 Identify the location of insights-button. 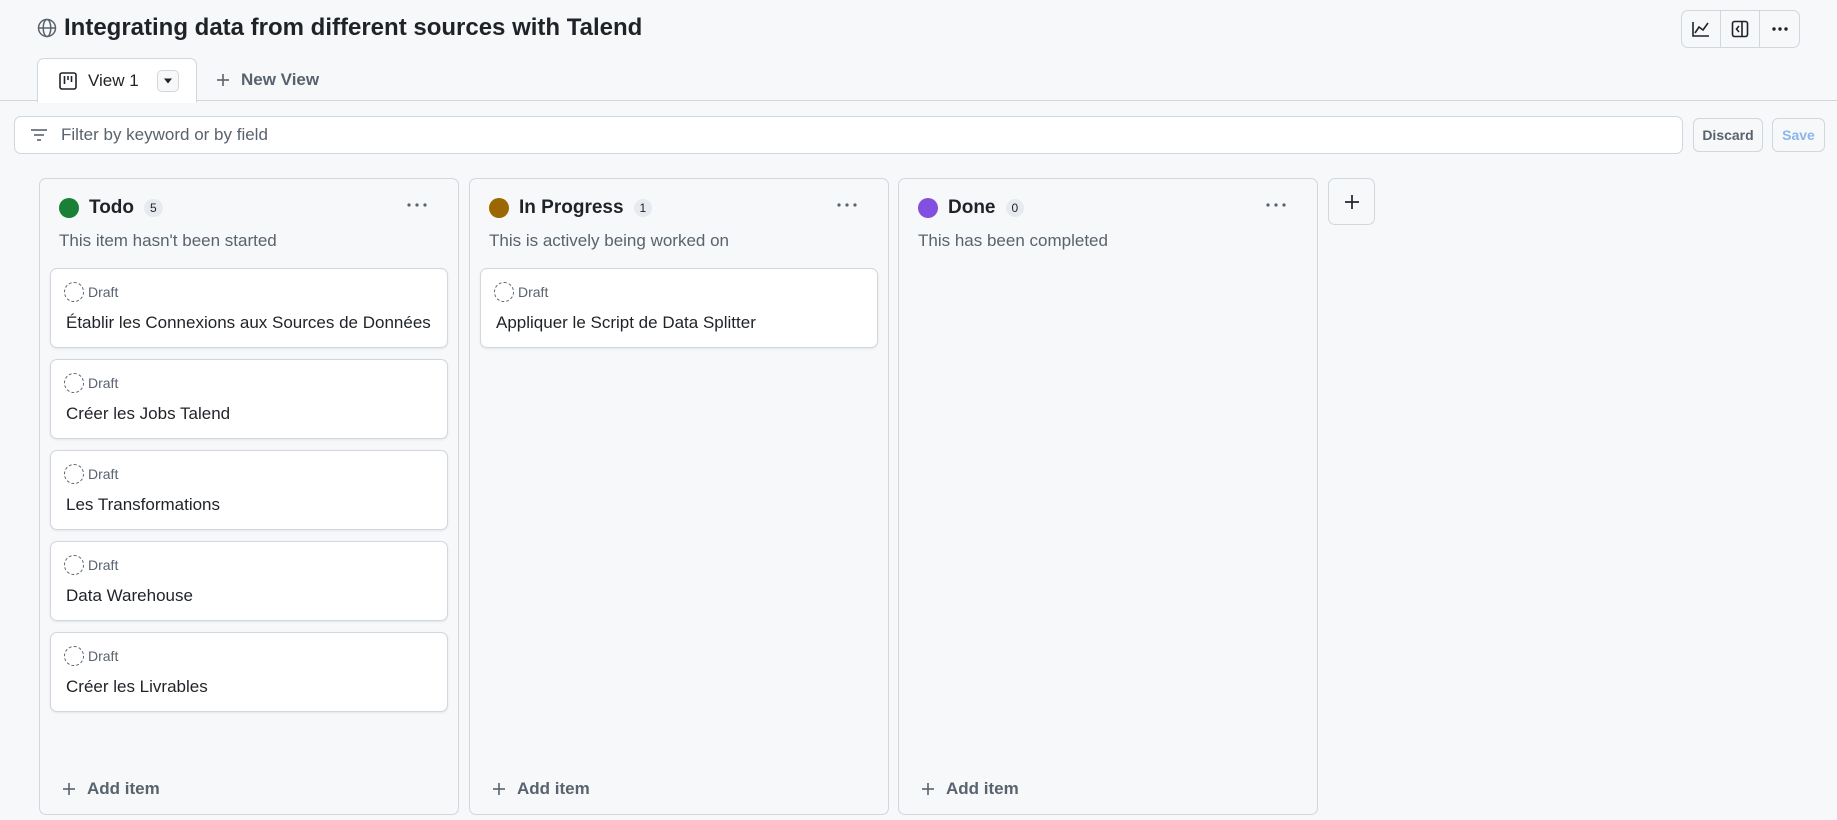
(1701, 29).